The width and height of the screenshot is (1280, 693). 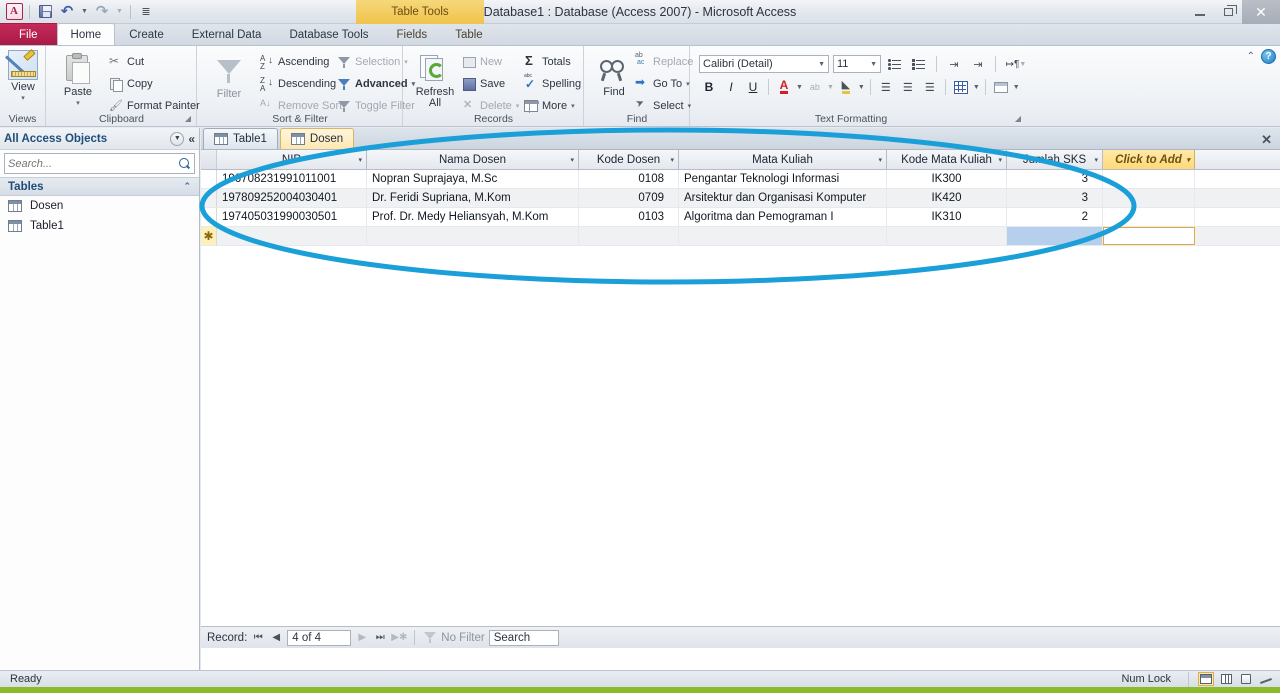 I want to click on pivottable-view-button, so click(x=1226, y=679).